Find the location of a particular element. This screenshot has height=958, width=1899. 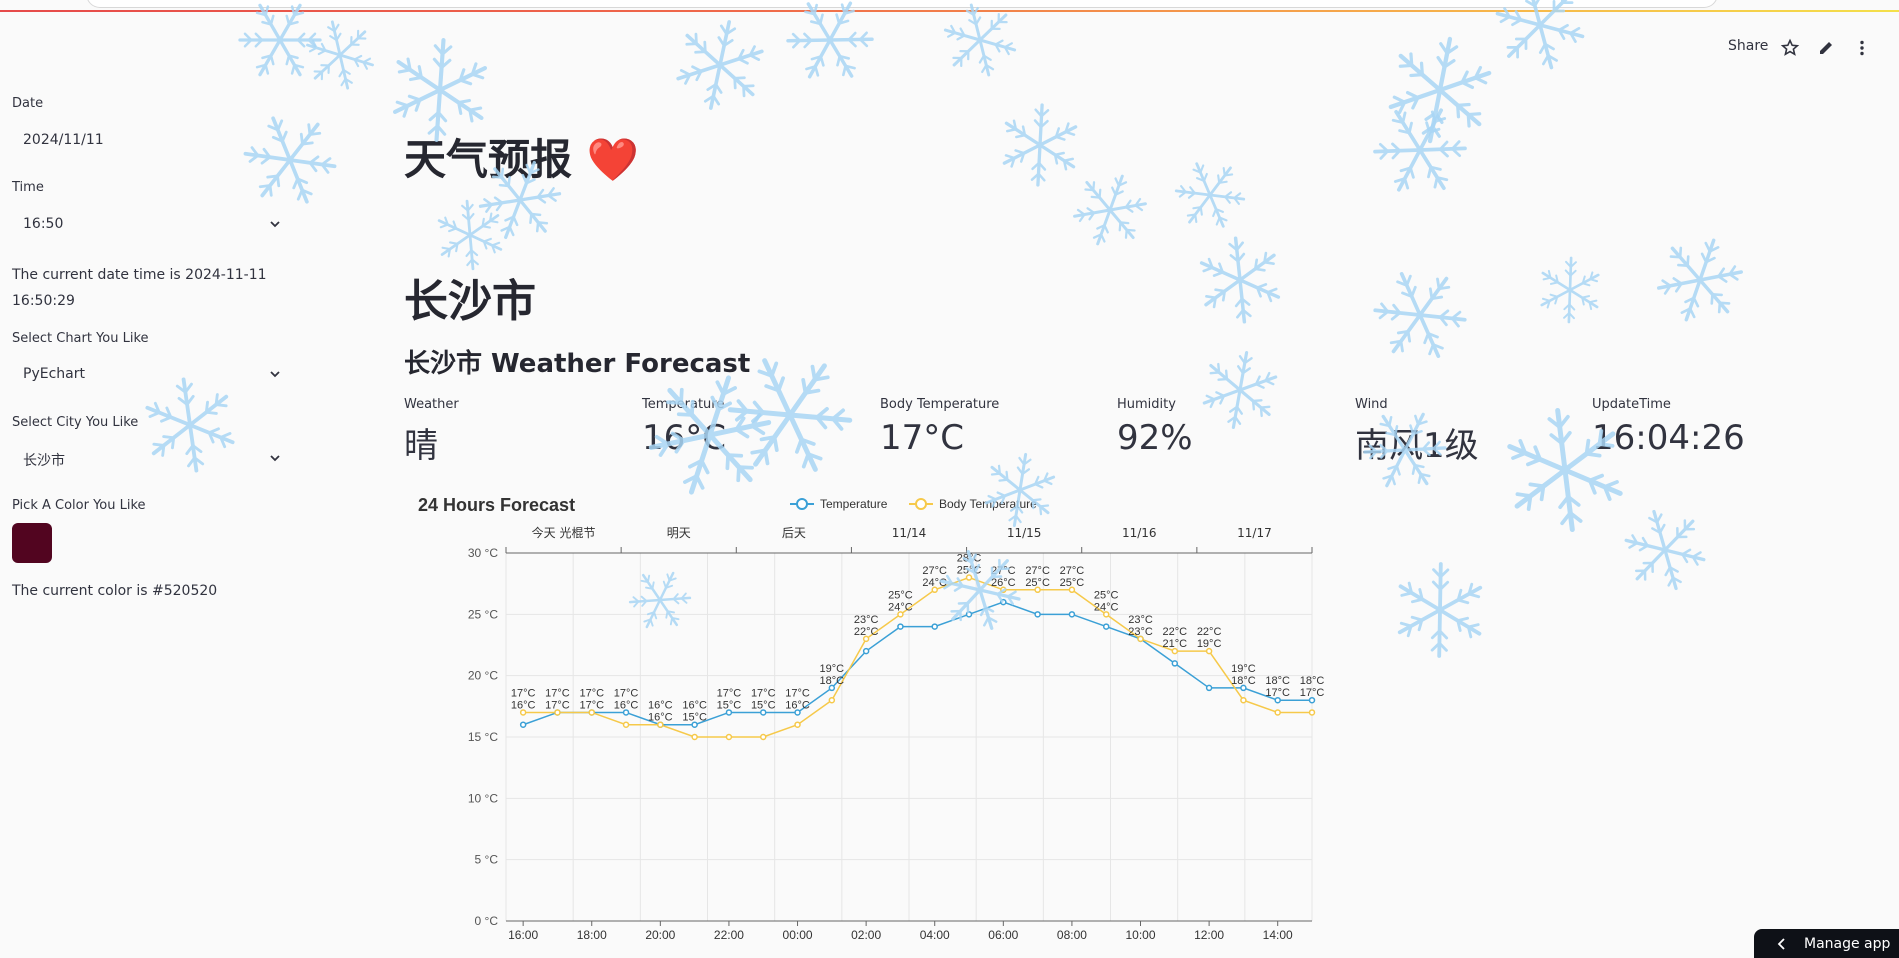

pencil-icon is located at coordinates (1826, 48).